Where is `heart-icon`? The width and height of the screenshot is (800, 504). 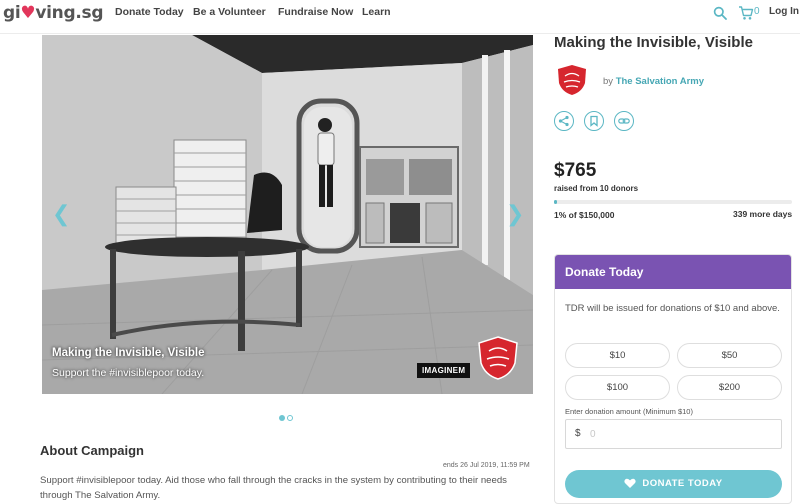
heart-icon is located at coordinates (630, 483).